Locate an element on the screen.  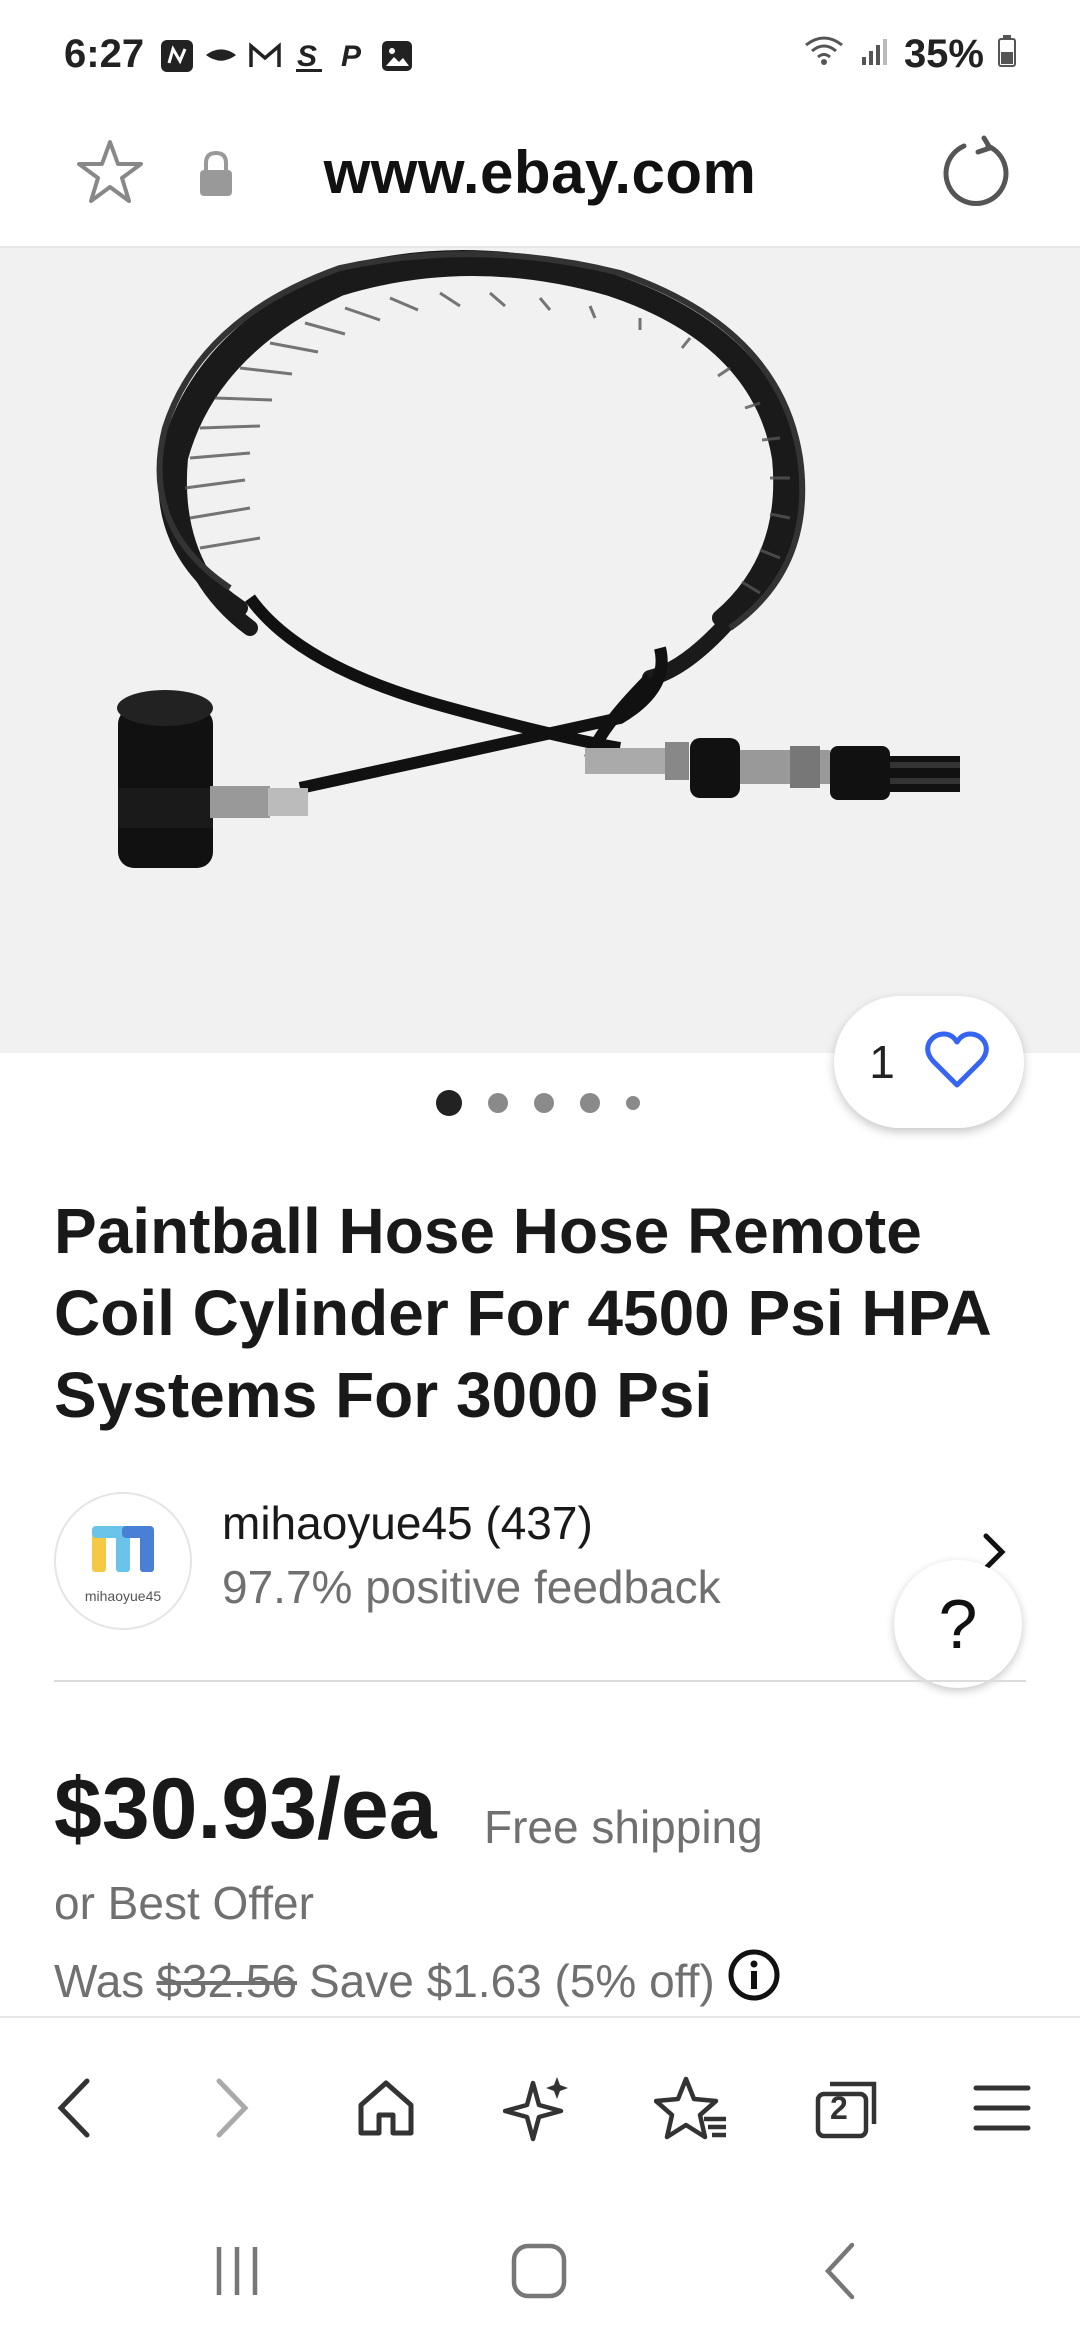
notification-icons: S P is located at coordinates (287, 56).